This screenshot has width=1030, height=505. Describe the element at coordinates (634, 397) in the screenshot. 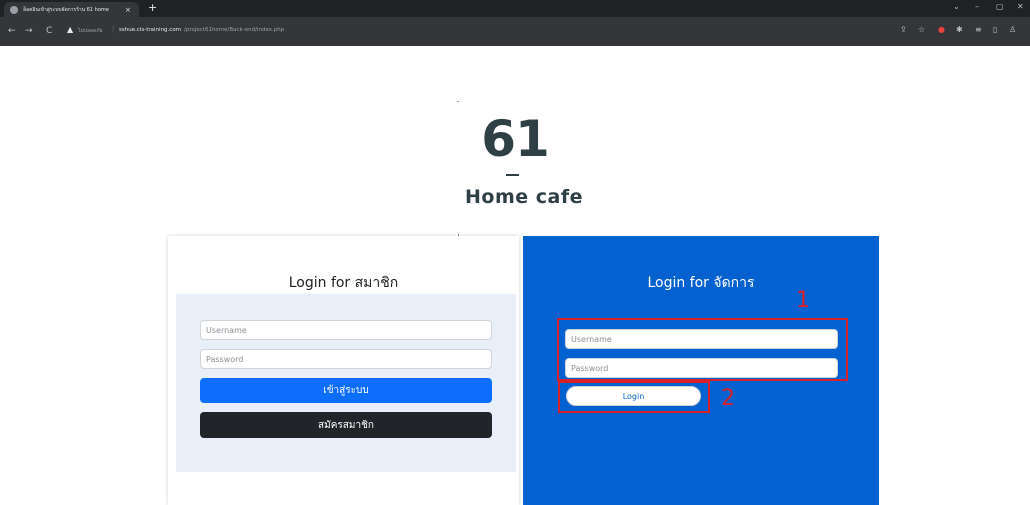

I see `highlight-box-login` at that location.